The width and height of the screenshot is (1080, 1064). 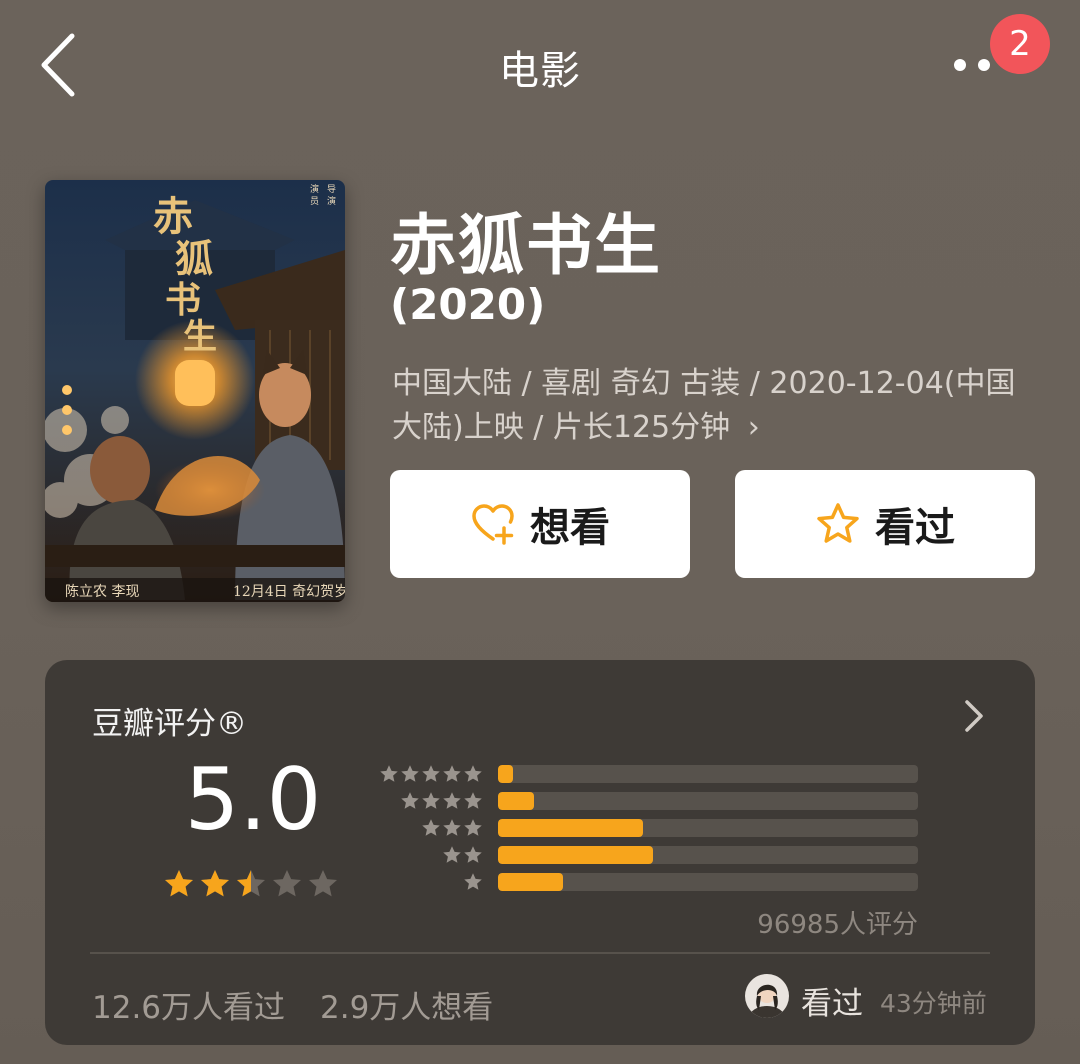 I want to click on distribution-row-1-star, so click(x=540, y=882).